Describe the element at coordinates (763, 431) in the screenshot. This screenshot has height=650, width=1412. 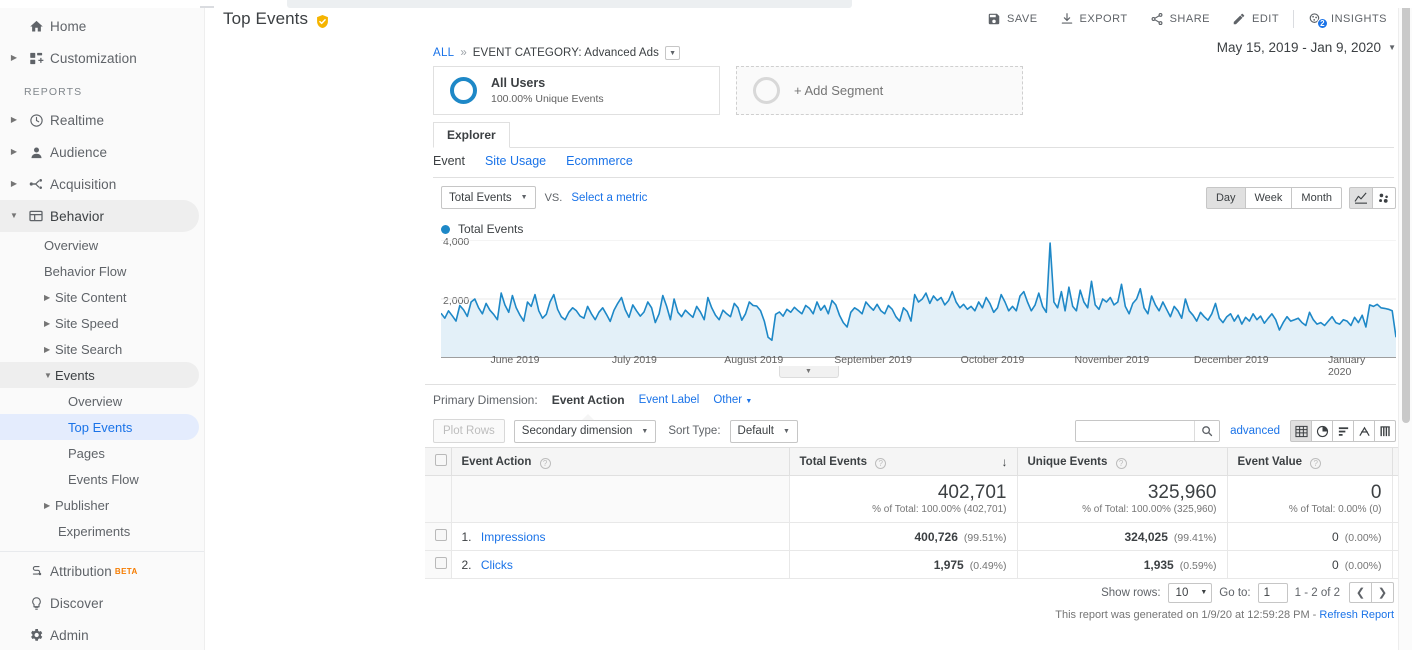
I see `sort-type-select: Default ▼` at that location.